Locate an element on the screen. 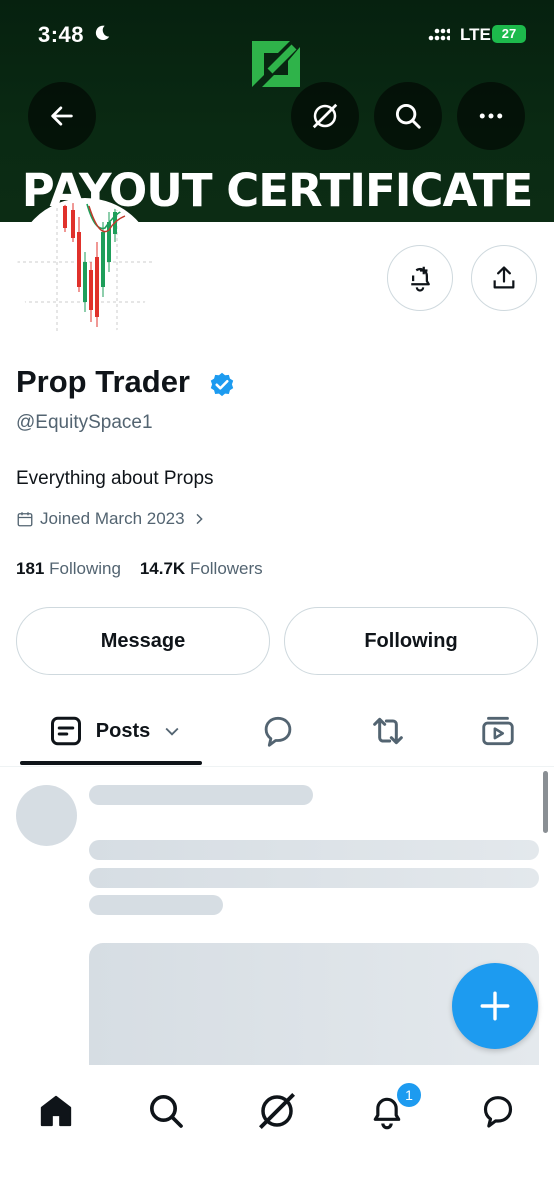  posts-icon is located at coordinates (65, 731).